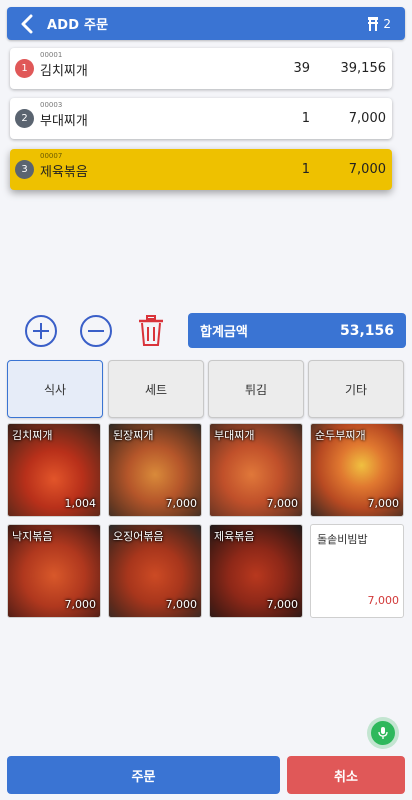 Image resolution: width=412 pixels, height=800 pixels. I want to click on item-index-badge: 3, so click(24, 169).